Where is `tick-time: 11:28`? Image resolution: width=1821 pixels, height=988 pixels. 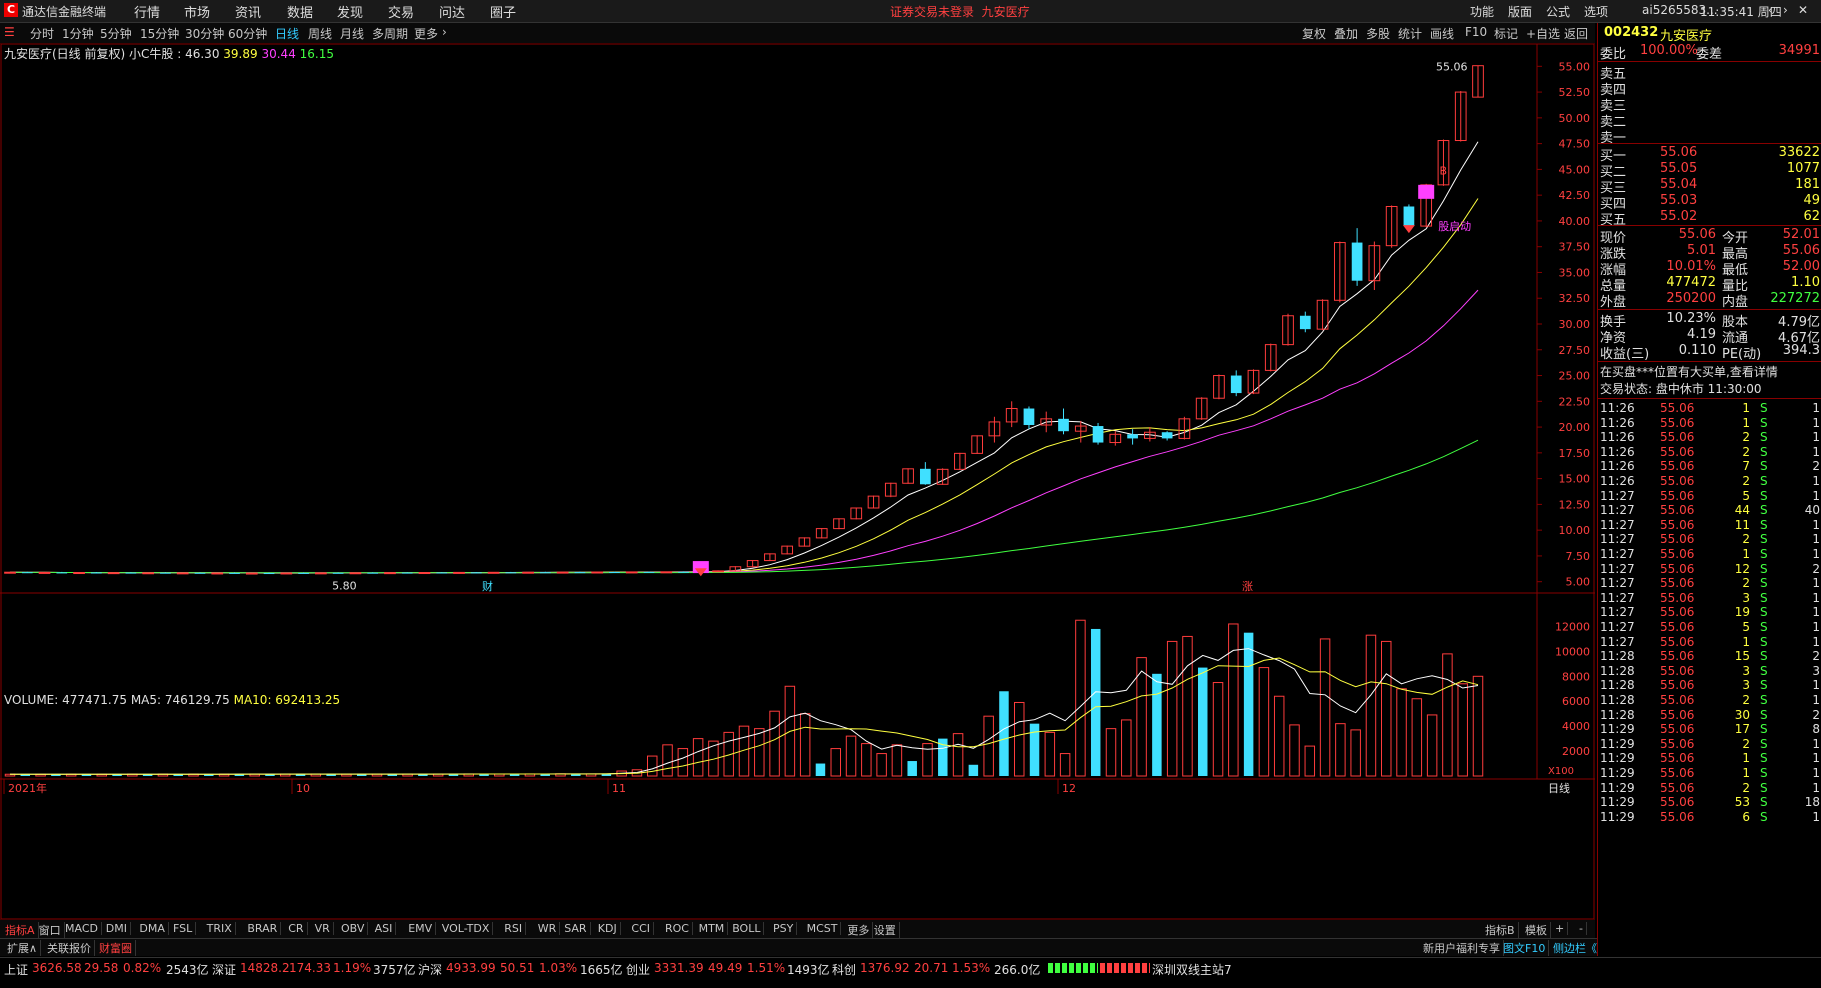
tick-time: 11:28 is located at coordinates (1617, 685).